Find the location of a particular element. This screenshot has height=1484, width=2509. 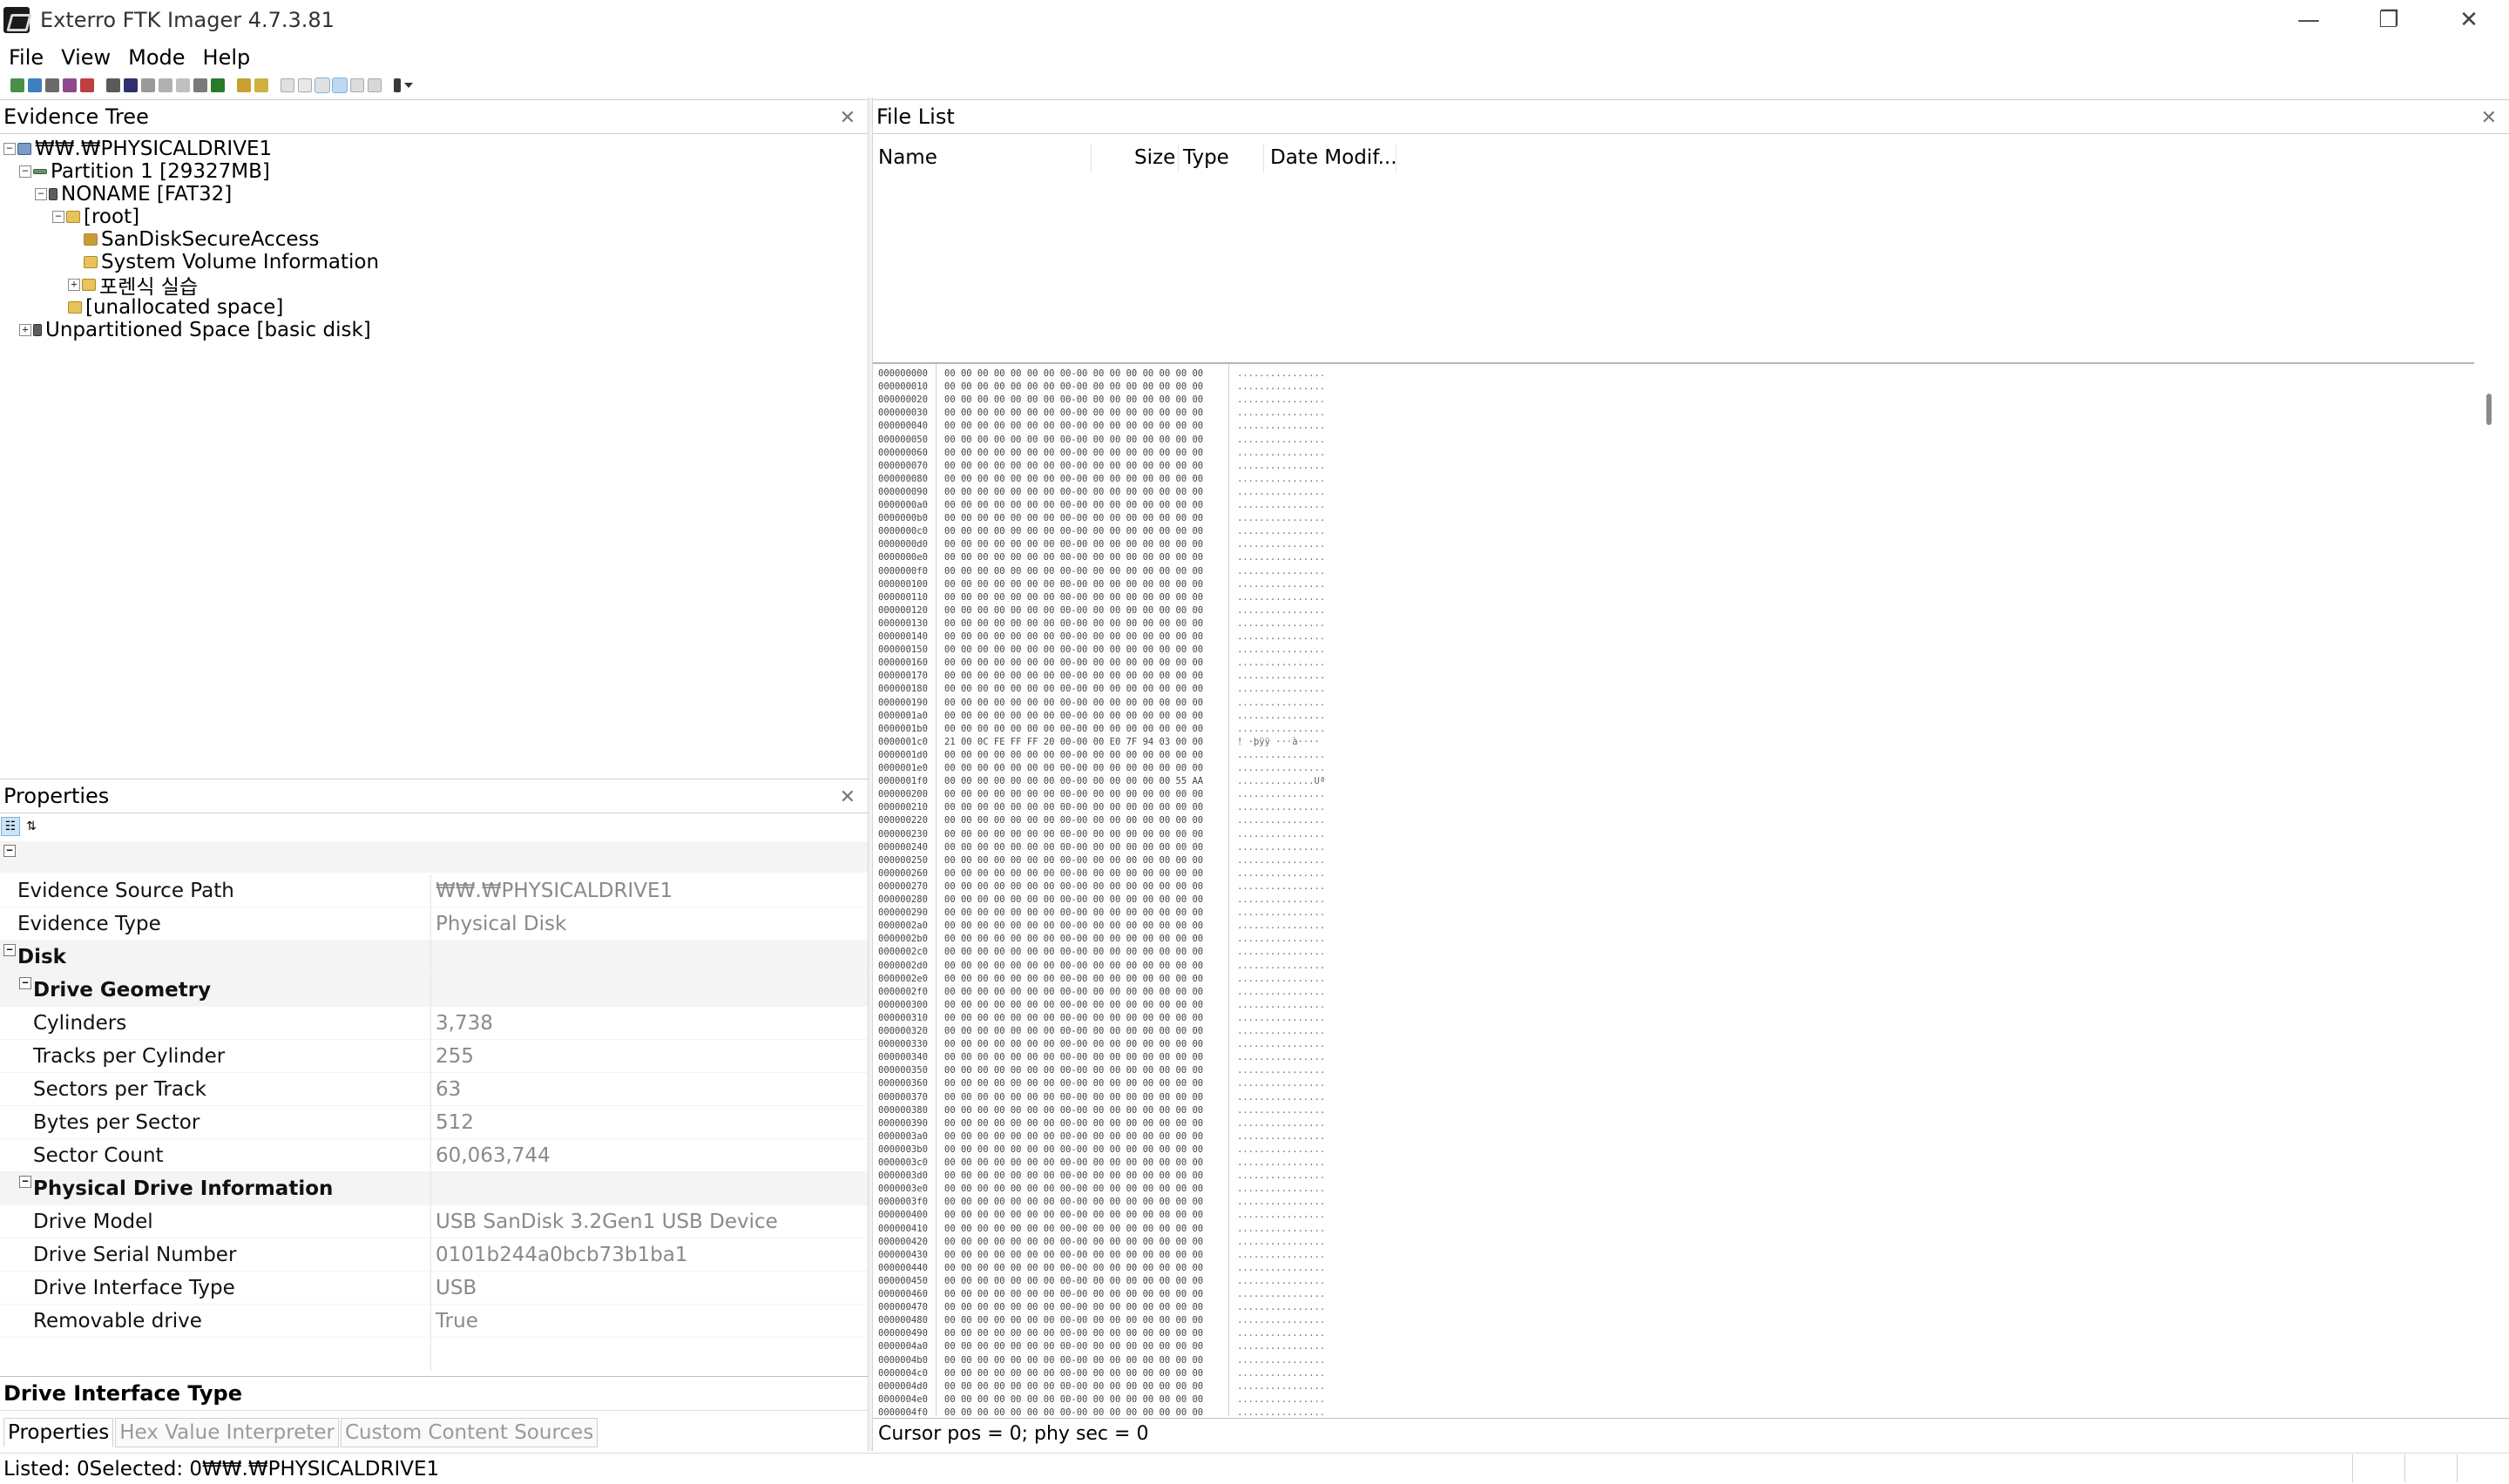

close-evidence-tree-icon: ✕ is located at coordinates (847, 118).